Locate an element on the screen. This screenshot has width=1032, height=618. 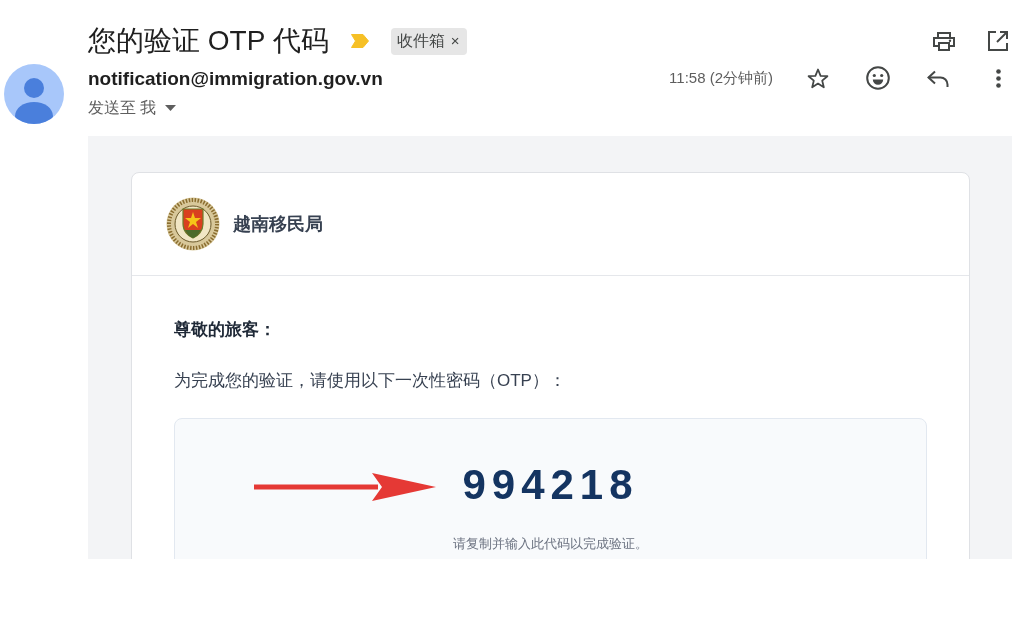
remove-label-button: × is located at coordinates (455, 41).